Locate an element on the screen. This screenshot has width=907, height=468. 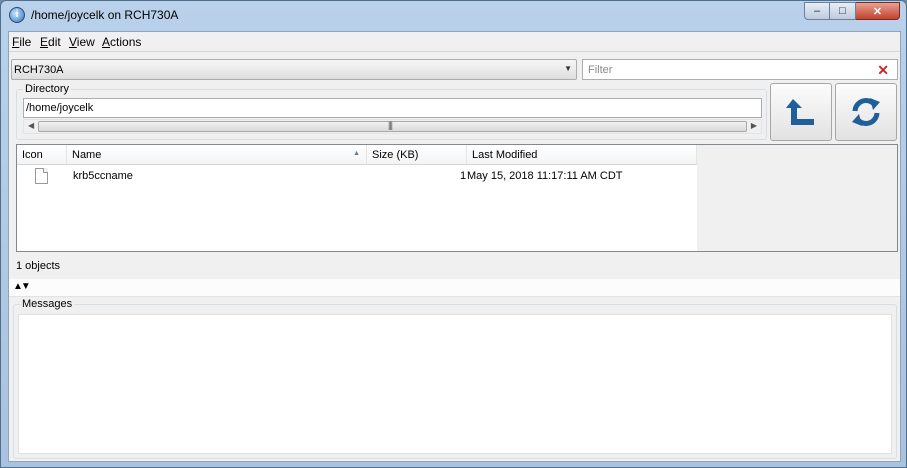
directory-scrollbar: ◀ ||| ▶ is located at coordinates (392, 126).